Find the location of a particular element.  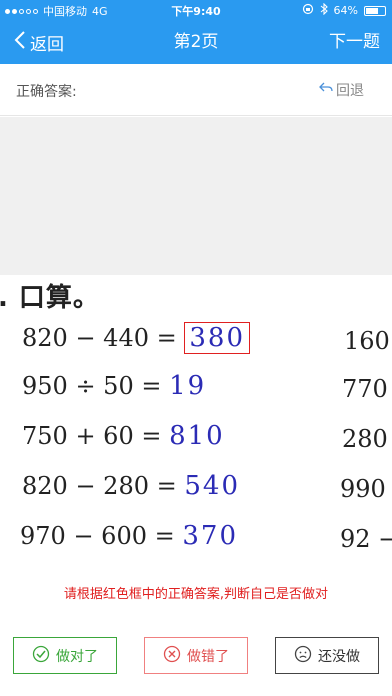

correct-answer-row: 正确答案: 回退 is located at coordinates (196, 90).